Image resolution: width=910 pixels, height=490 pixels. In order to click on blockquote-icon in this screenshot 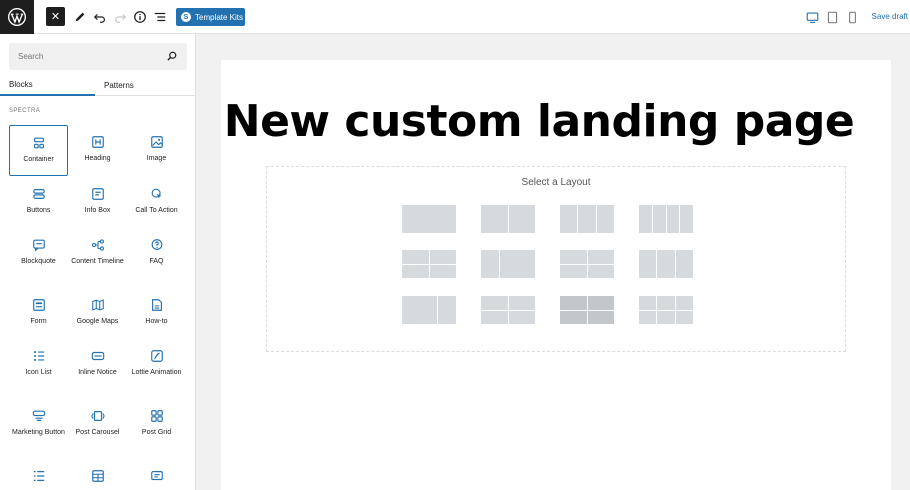, I will do `click(38, 245)`.